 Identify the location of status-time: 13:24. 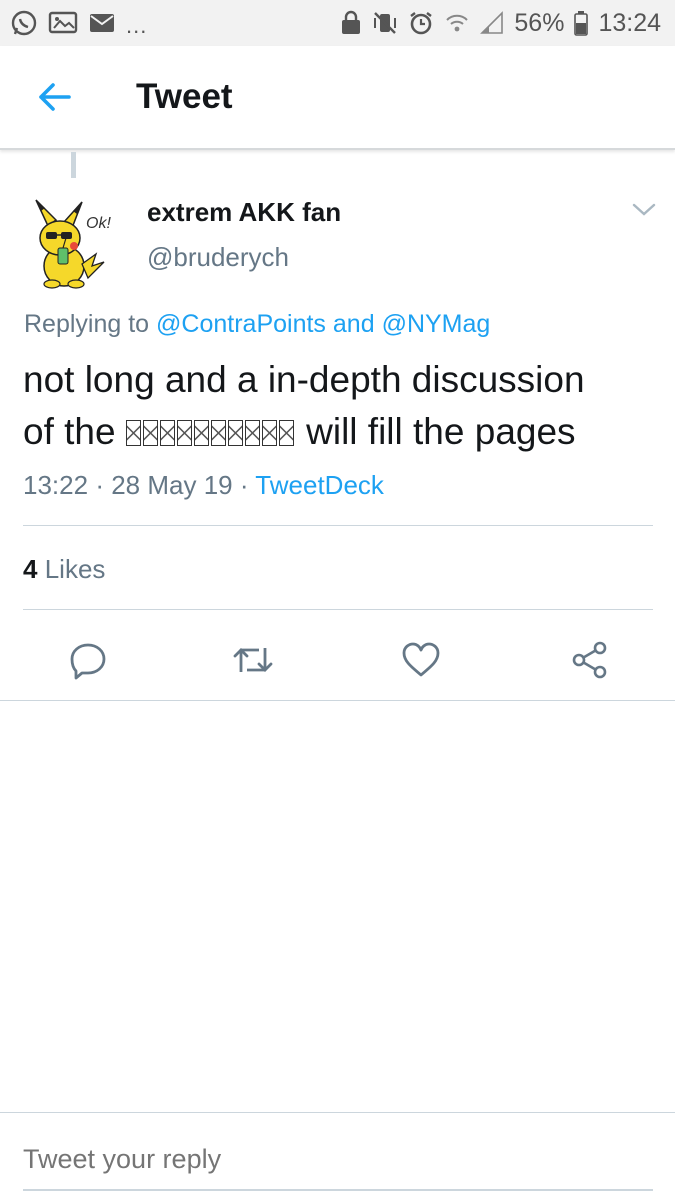
(629, 22).